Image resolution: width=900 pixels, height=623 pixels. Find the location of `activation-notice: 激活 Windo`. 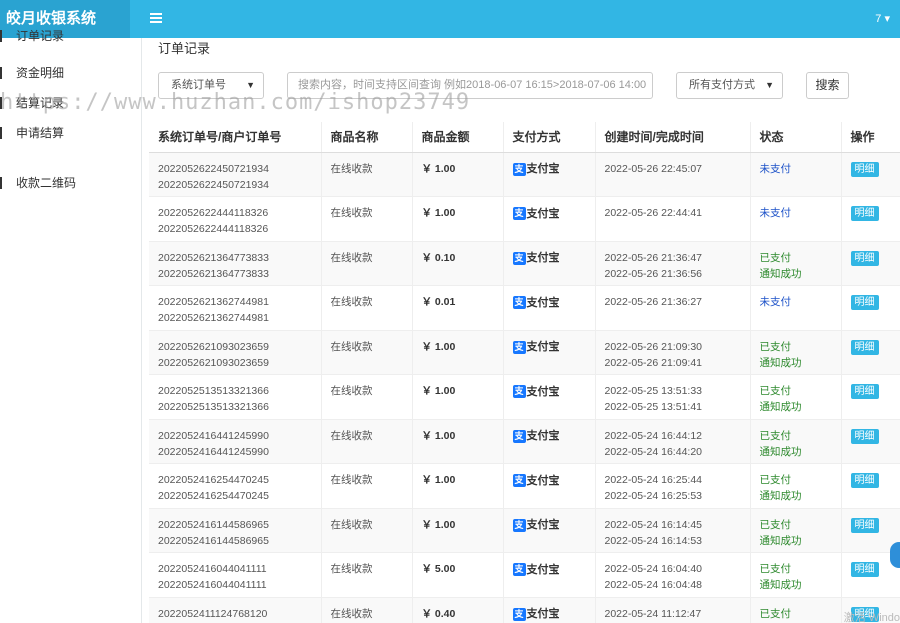

activation-notice: 激活 Windo is located at coordinates (871, 617).